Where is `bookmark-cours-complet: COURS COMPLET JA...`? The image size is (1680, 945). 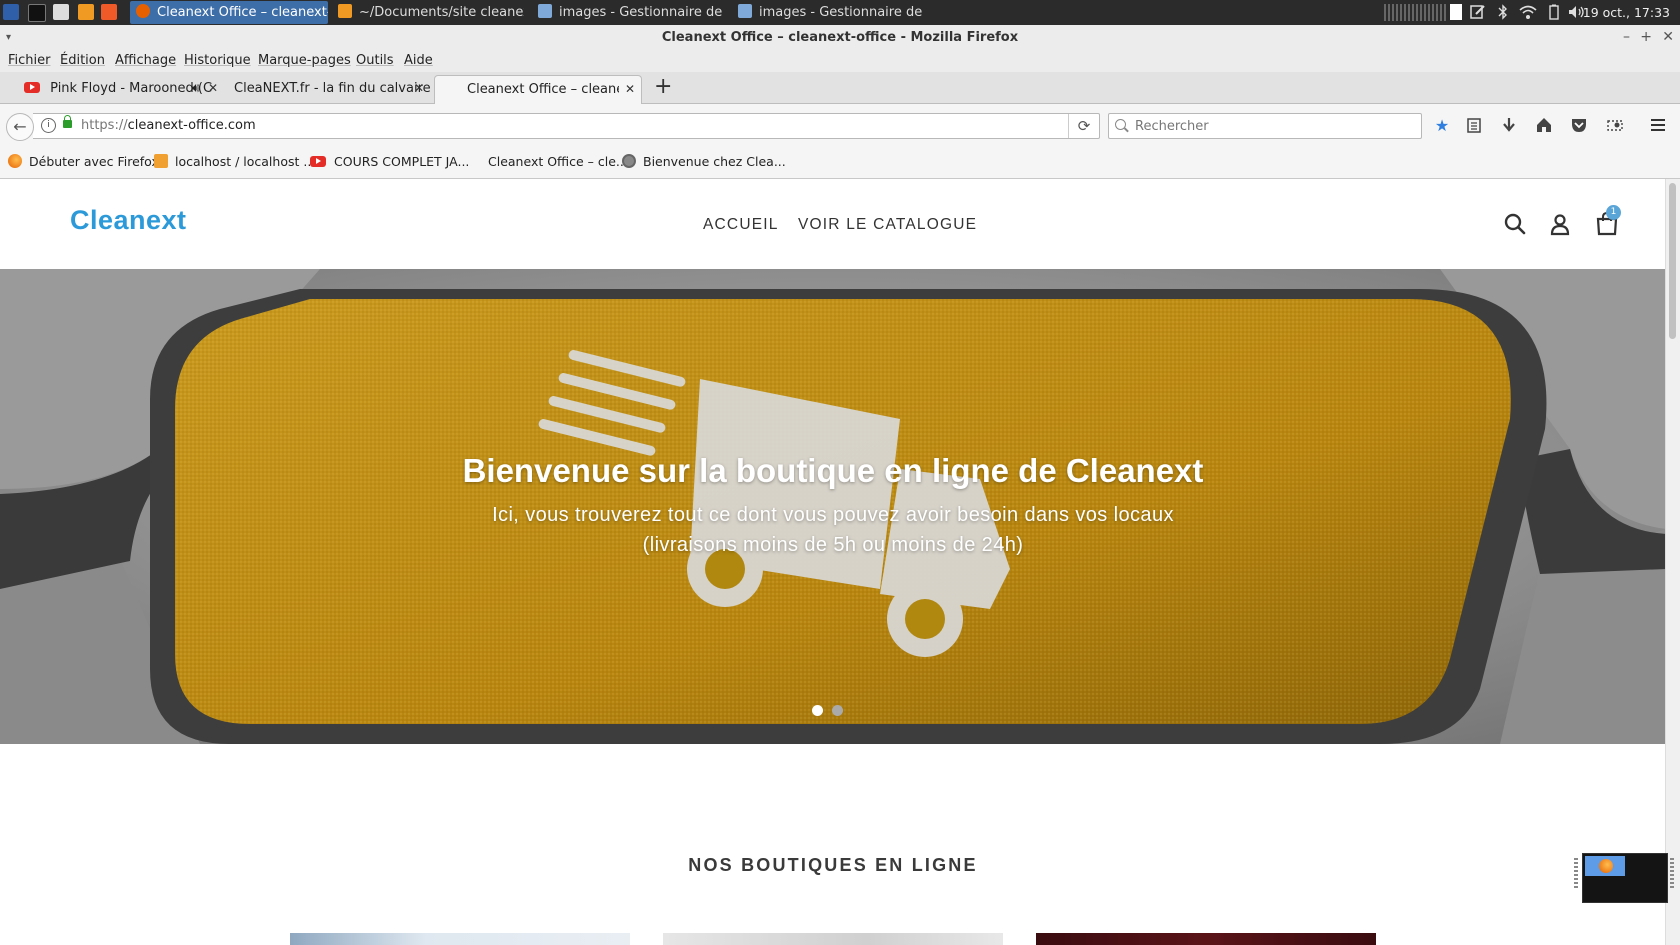
bookmark-cours-complet: COURS COMPLET JA... is located at coordinates (389, 161).